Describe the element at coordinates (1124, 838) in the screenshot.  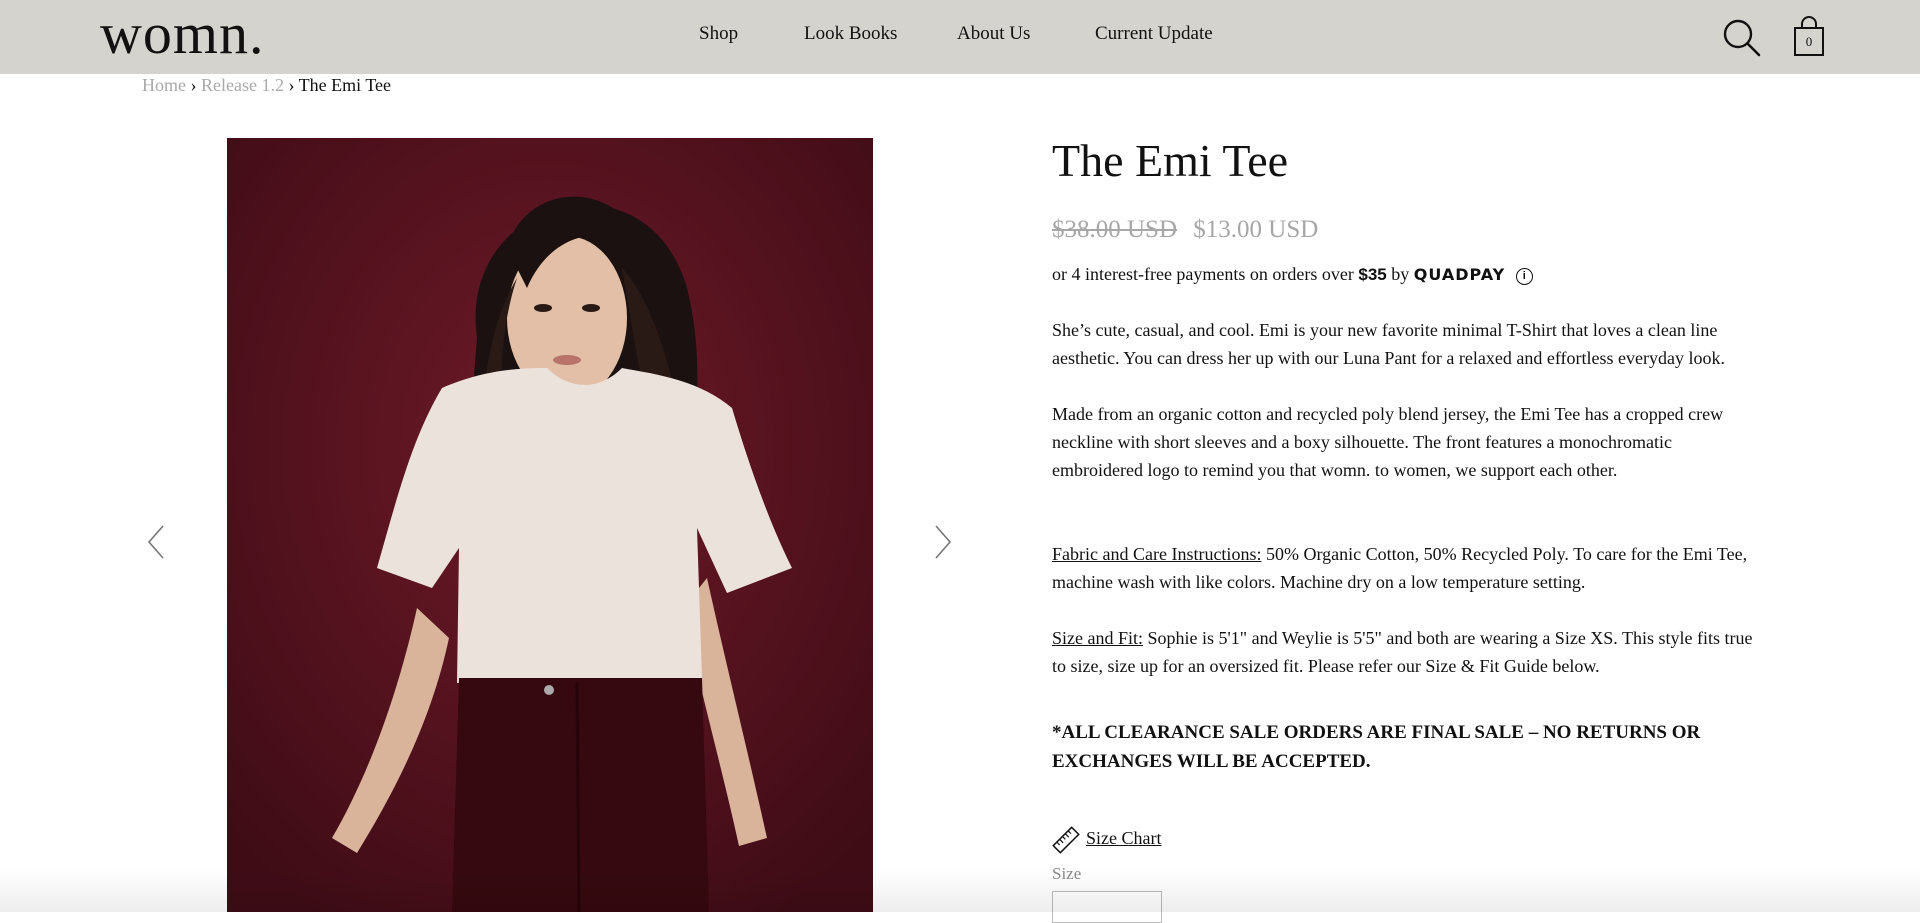
I see `size-chart-label: Size Chart` at that location.